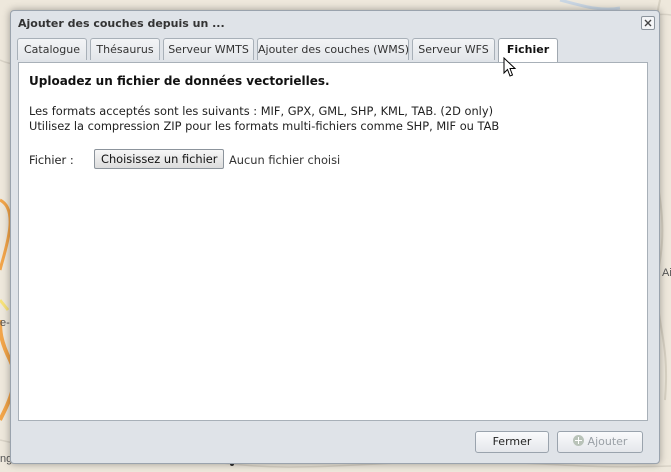  What do you see at coordinates (125, 49) in the screenshot?
I see `tab-thesaurus: Thésaurus` at bounding box center [125, 49].